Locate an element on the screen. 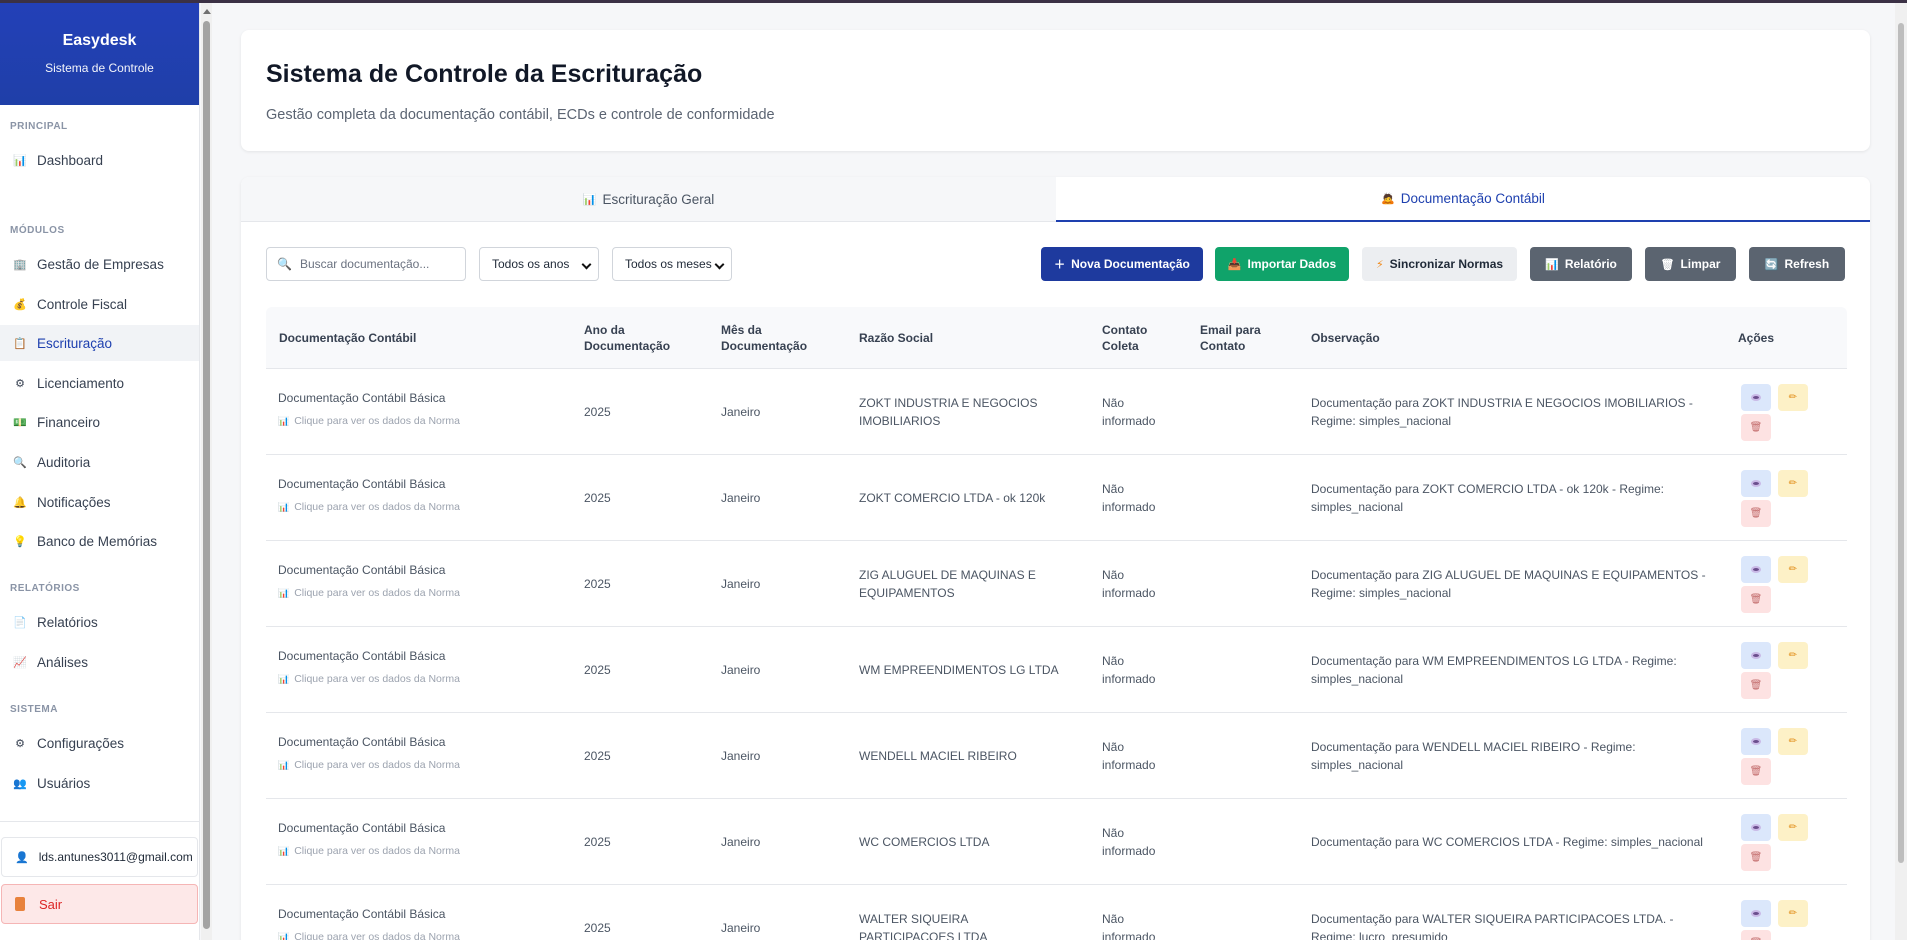 The height and width of the screenshot is (940, 1907). tab-documentacao-contabil: 🙇 Documentação Contábil is located at coordinates (1463, 199).